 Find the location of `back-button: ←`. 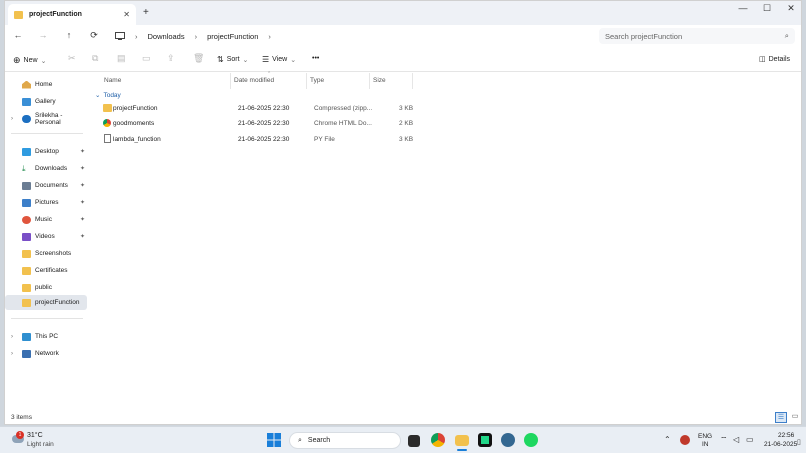

back-button: ← is located at coordinates (18, 35).